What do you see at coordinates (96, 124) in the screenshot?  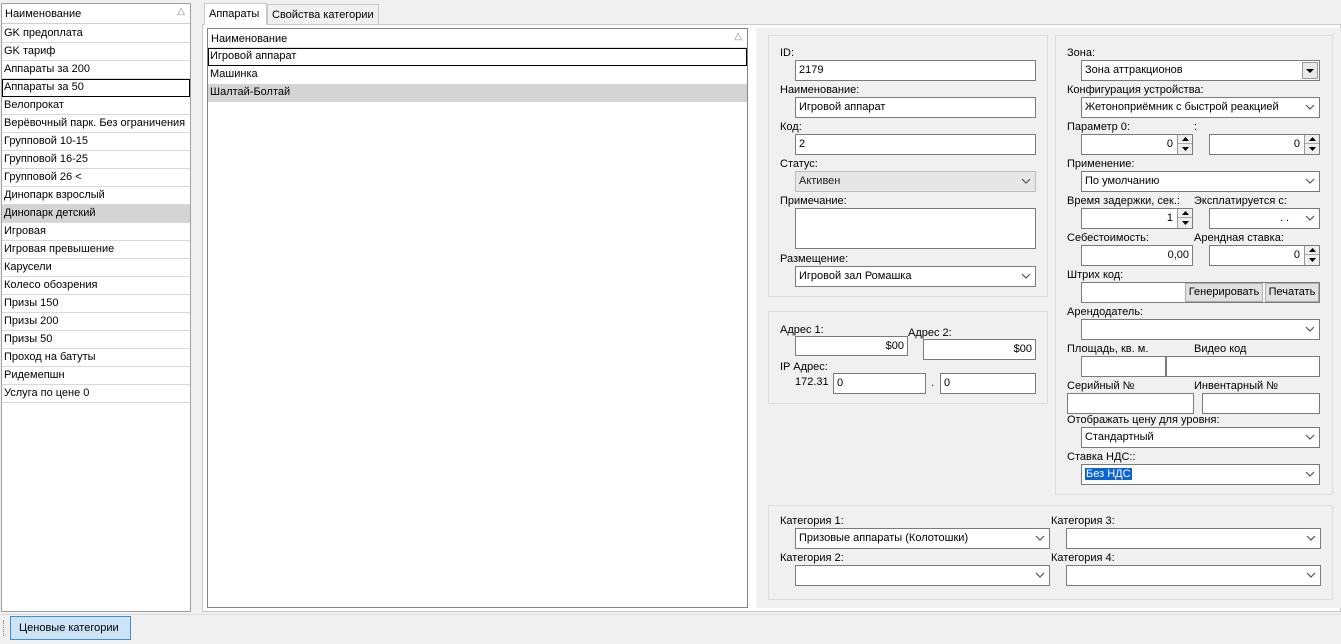 I see `list-item: Верёвочный парк. Без ограничения` at bounding box center [96, 124].